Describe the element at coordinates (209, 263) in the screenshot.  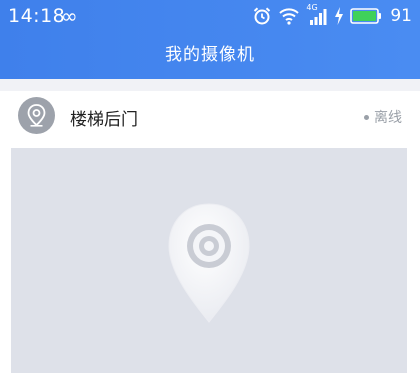
I see `camera-placeholder-icon` at that location.